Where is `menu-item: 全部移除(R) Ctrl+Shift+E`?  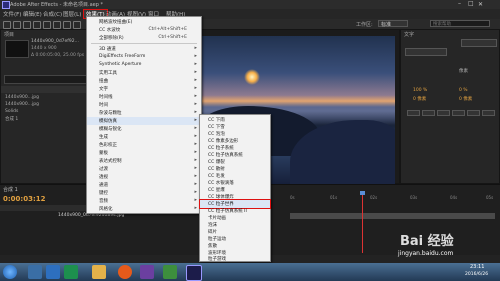
menu-item: 全部移除(R) Ctrl+Shift+E is located at coordinates (144, 38).